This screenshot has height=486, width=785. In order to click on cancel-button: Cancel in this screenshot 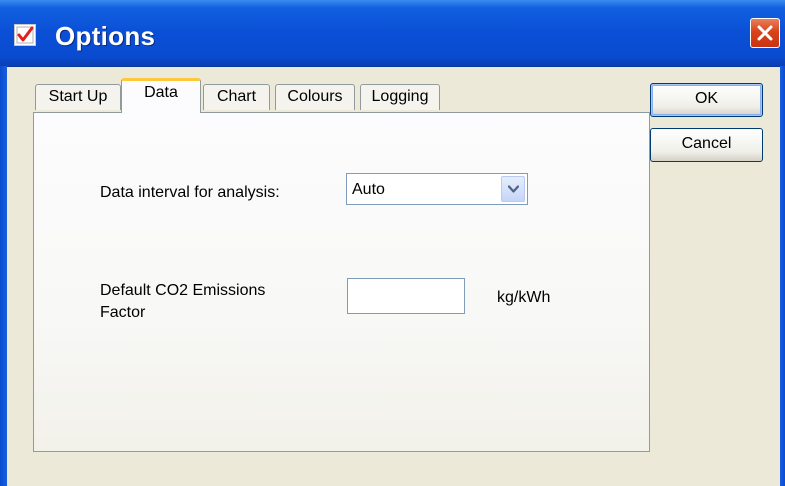, I will do `click(706, 145)`.